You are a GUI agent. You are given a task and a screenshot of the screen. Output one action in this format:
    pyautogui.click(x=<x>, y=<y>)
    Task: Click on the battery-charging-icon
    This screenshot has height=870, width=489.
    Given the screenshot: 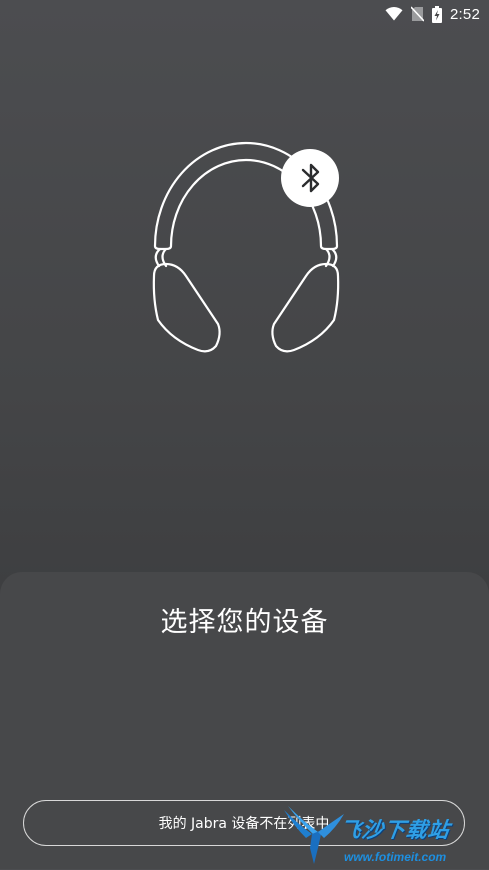 What is the action you would take?
    pyautogui.click(x=437, y=14)
    